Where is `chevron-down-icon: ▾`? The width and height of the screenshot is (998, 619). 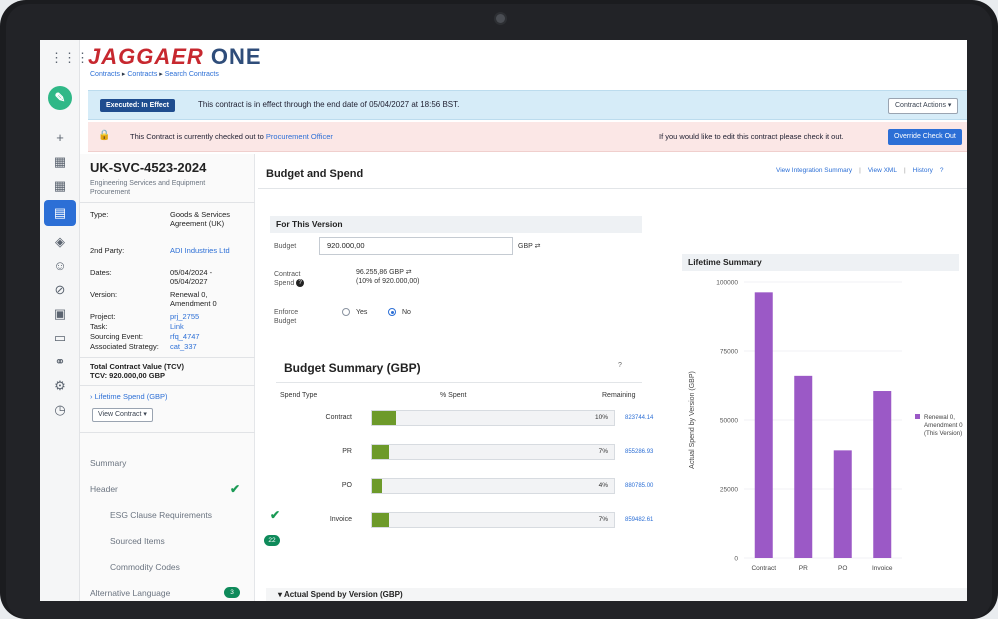
chevron-down-icon: ▾ is located at coordinates (145, 414).